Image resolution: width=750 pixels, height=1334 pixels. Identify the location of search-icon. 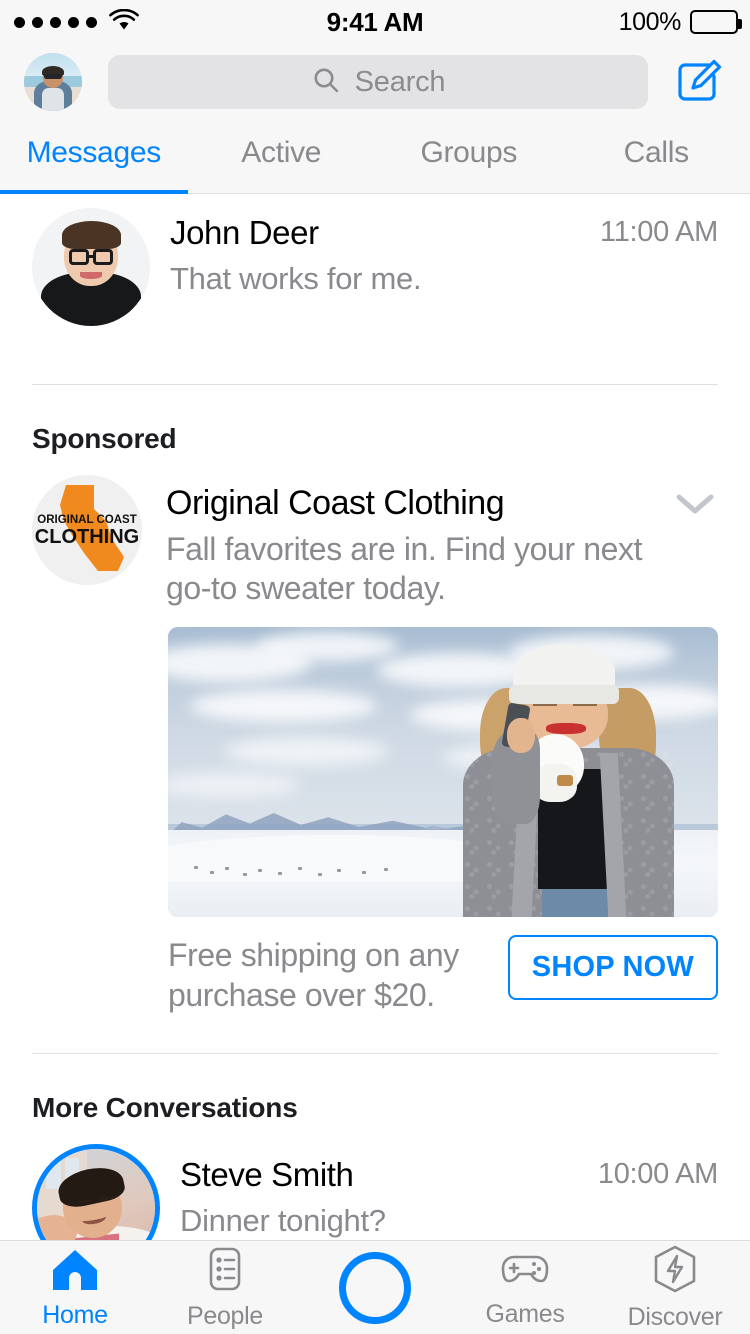
(326, 82).